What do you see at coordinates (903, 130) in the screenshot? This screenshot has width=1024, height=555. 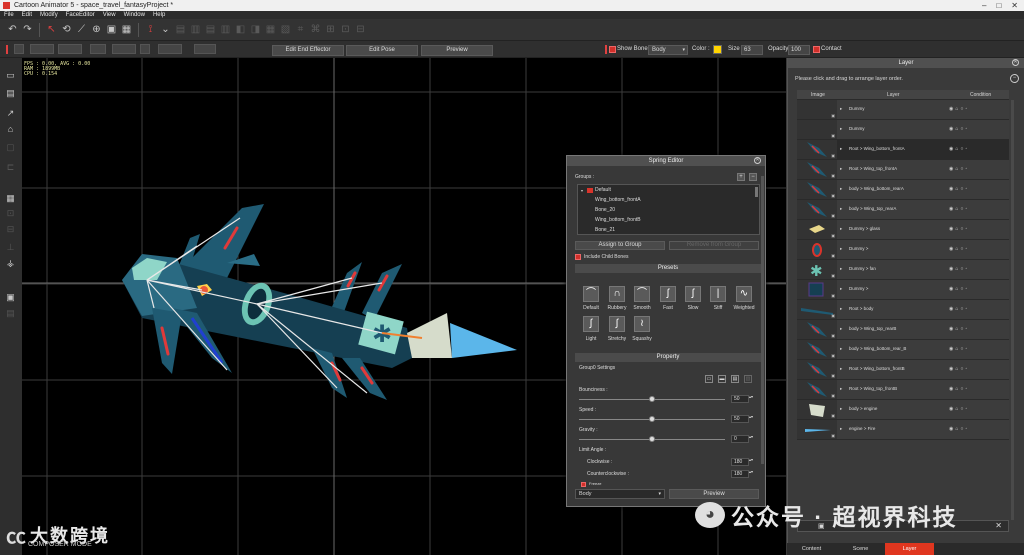 I see `layer-row: ▣ ▸ Dummy ◉⌂○◦` at bounding box center [903, 130].